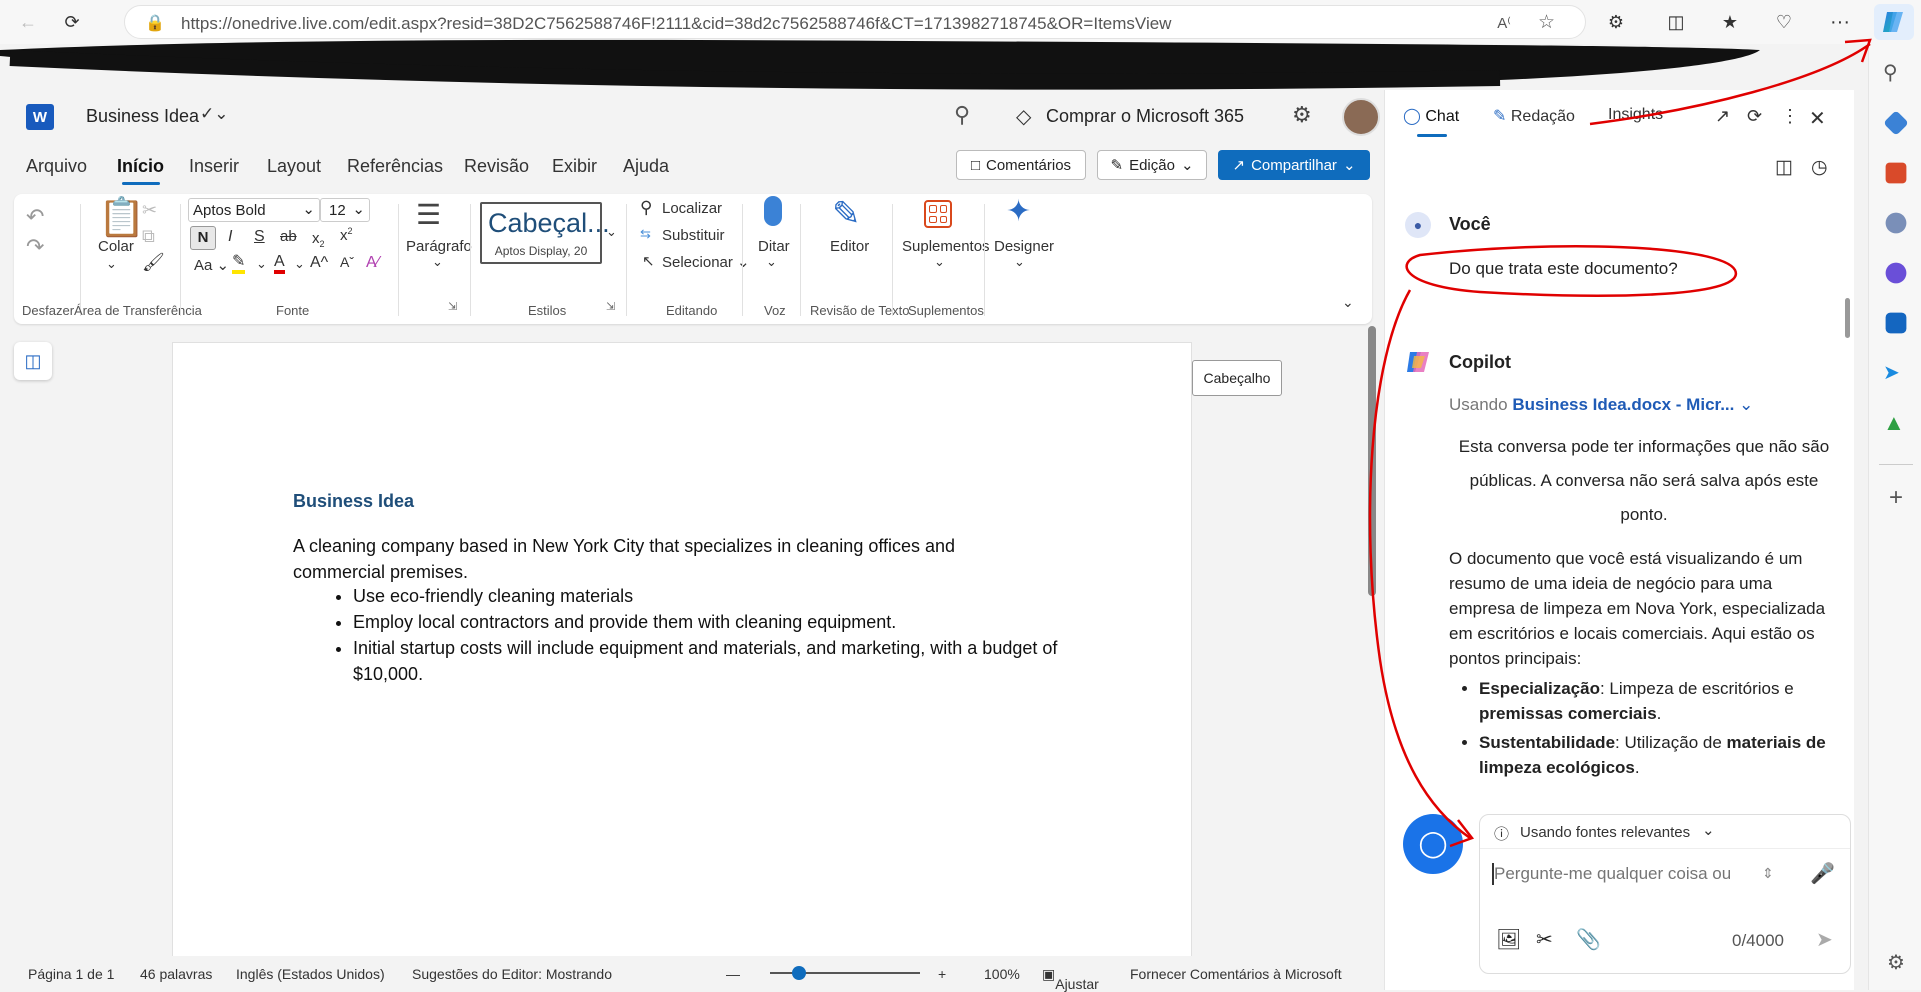 This screenshot has width=1921, height=992. Describe the element at coordinates (773, 211) in the screenshot. I see `microphone-icon` at that location.